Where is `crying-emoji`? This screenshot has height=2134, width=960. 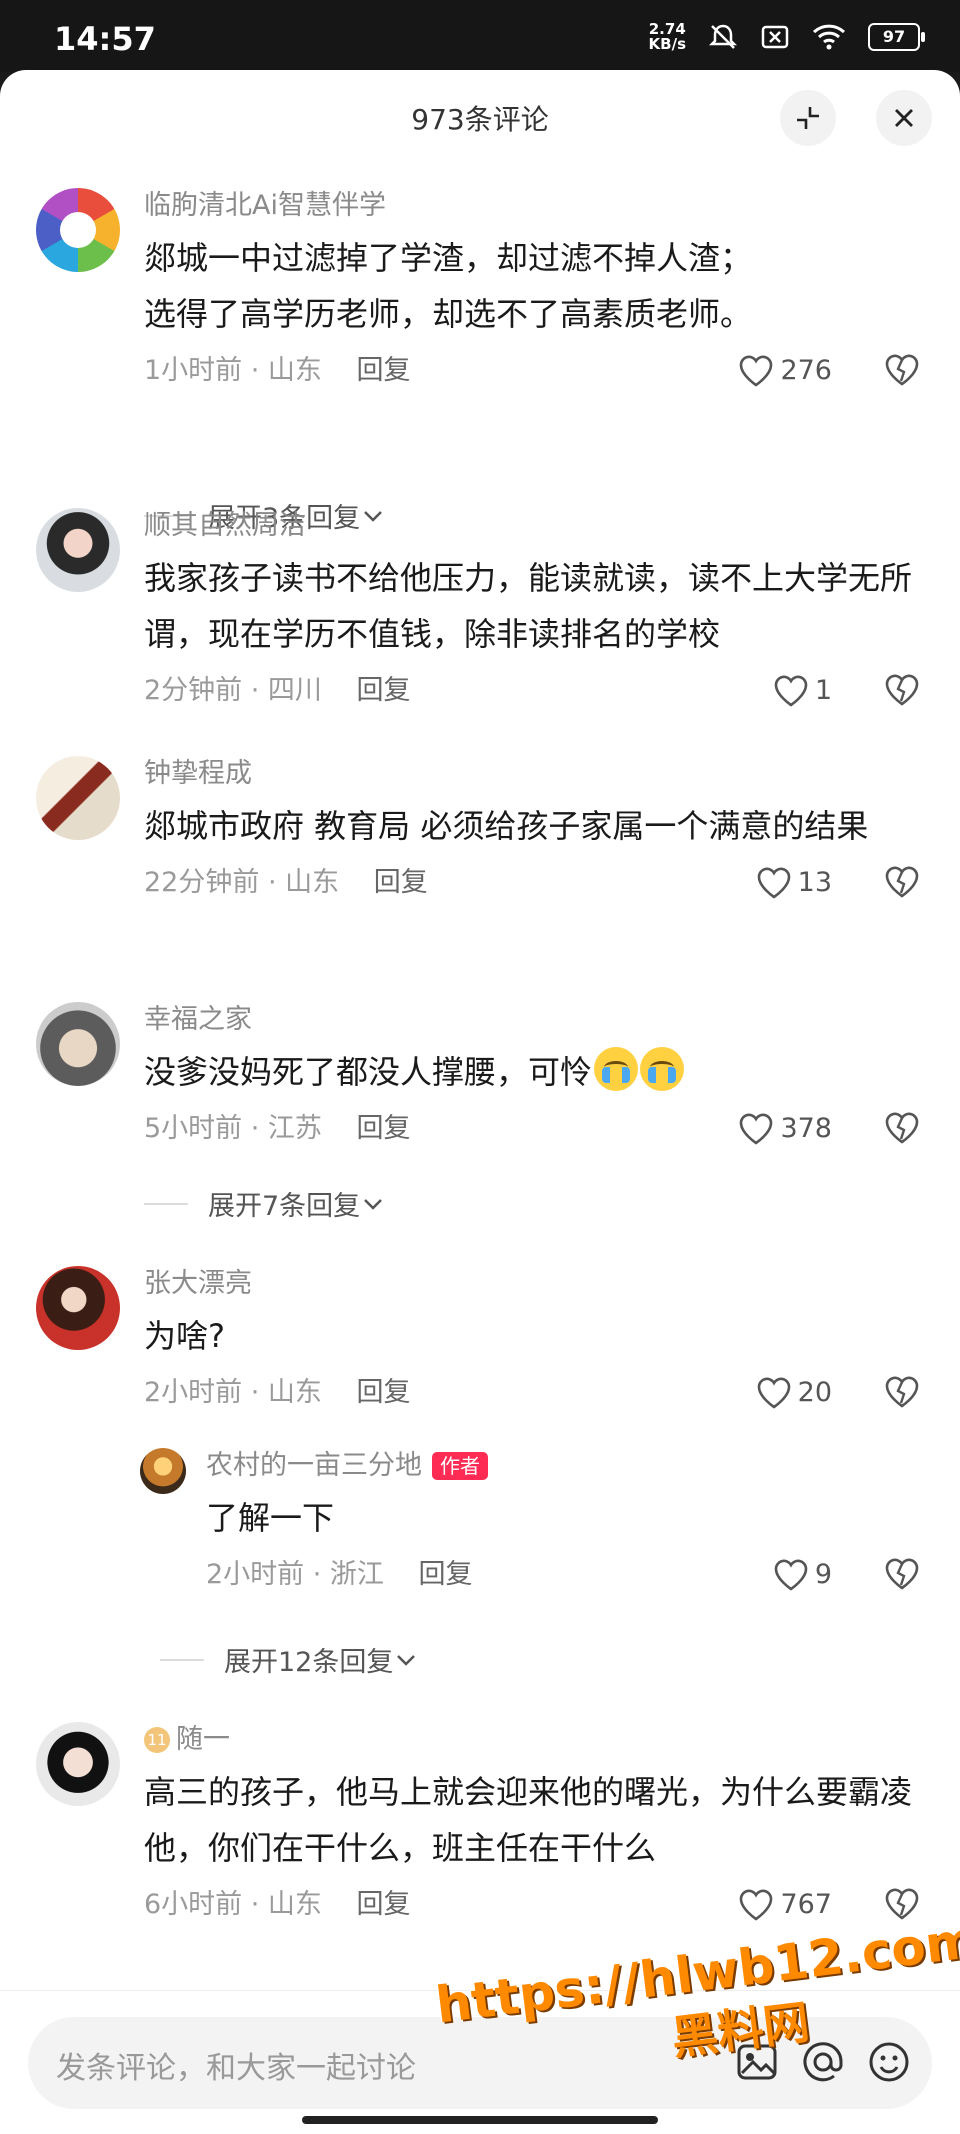
crying-emoji is located at coordinates (662, 1069).